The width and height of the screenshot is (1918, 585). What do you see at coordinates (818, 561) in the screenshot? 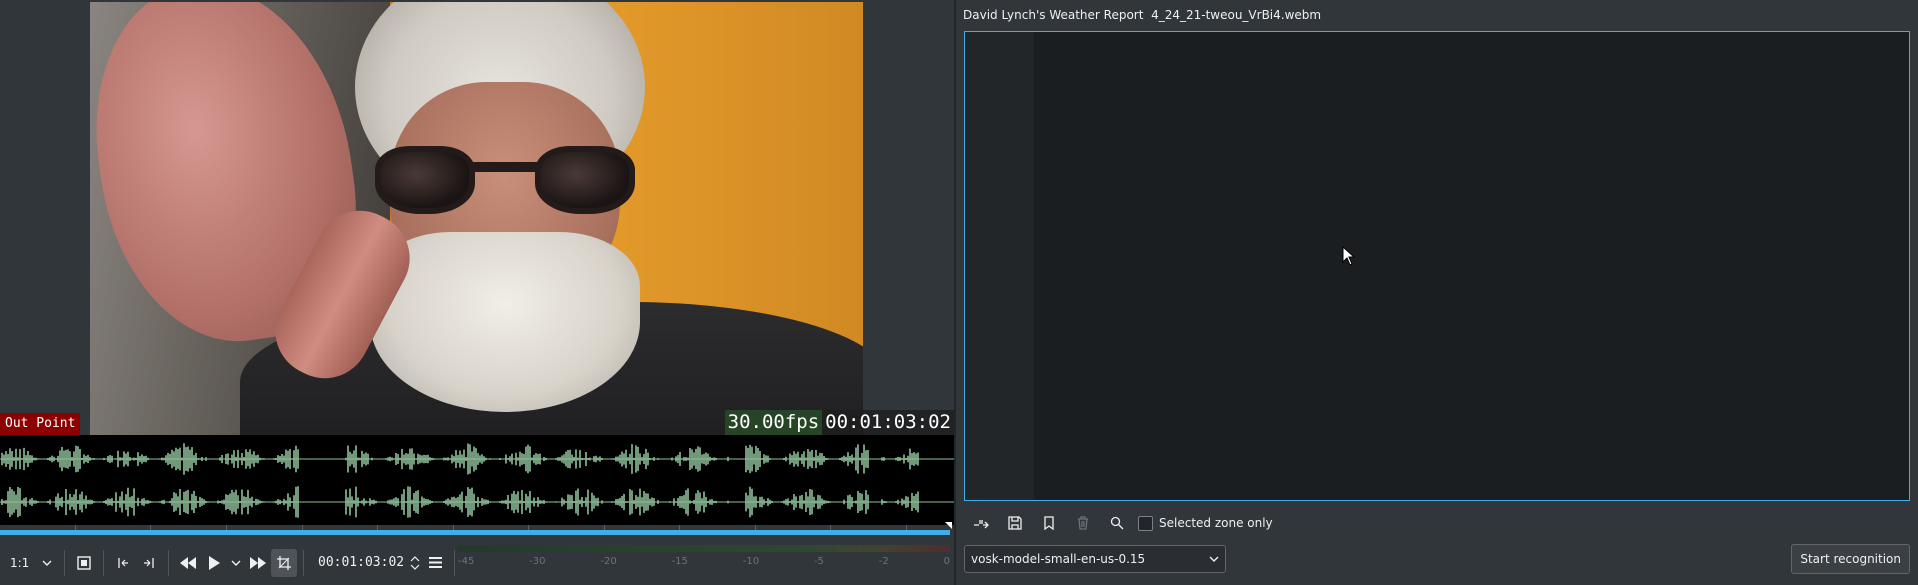
I see `vu-label: -5` at bounding box center [818, 561].